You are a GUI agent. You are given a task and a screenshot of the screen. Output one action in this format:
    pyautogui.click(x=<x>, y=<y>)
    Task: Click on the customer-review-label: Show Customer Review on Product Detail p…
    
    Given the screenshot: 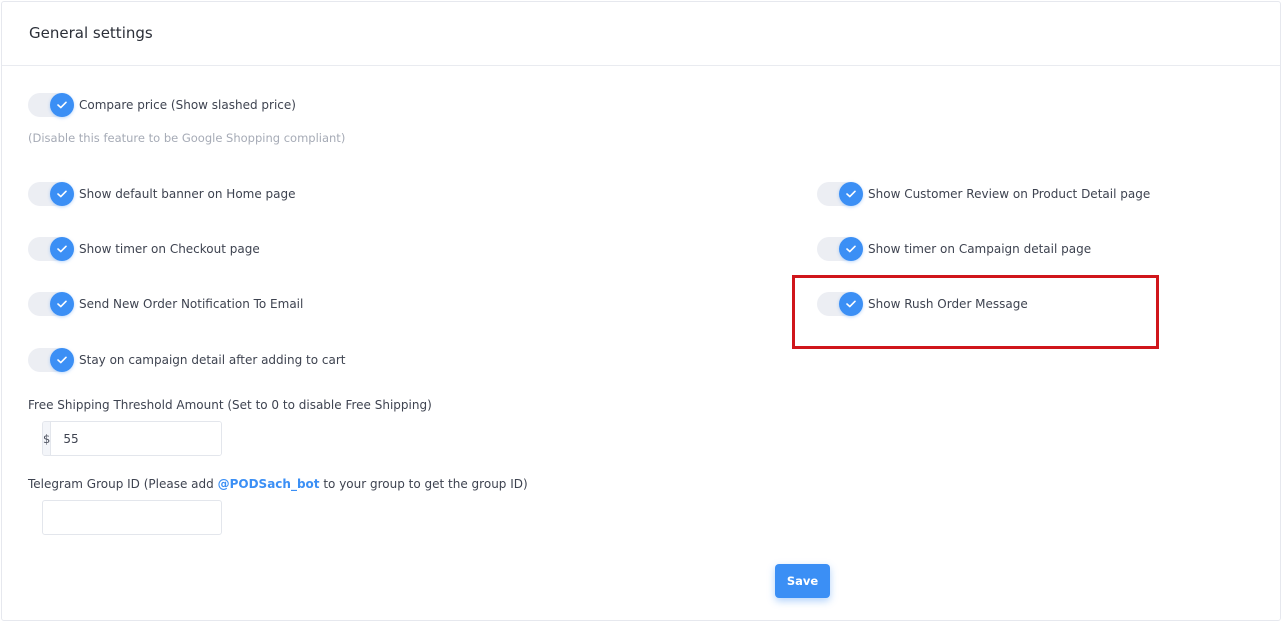 What is the action you would take?
    pyautogui.click(x=1009, y=194)
    